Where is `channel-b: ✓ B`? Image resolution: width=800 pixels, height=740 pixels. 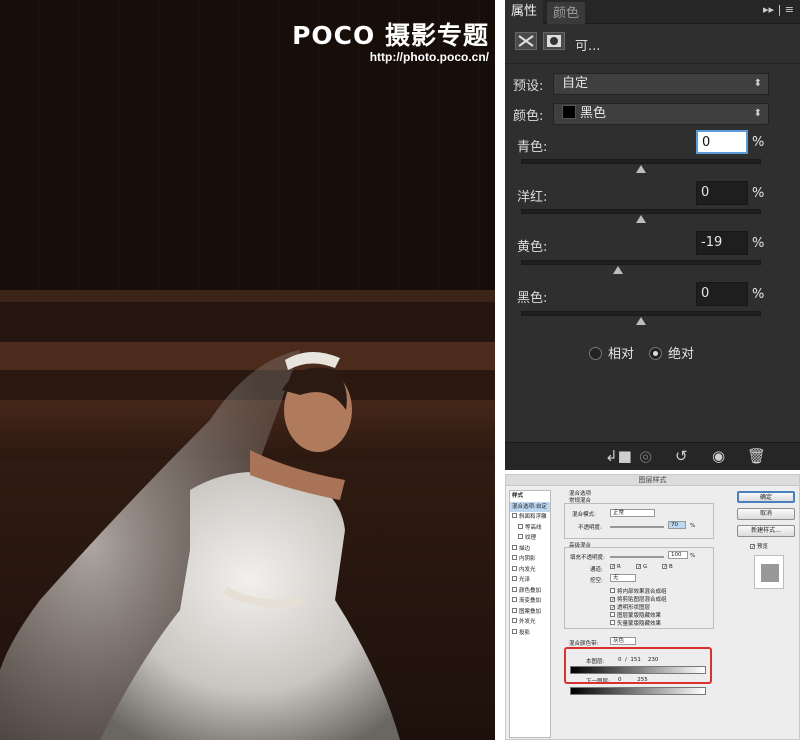 channel-b: ✓ B is located at coordinates (667, 567).